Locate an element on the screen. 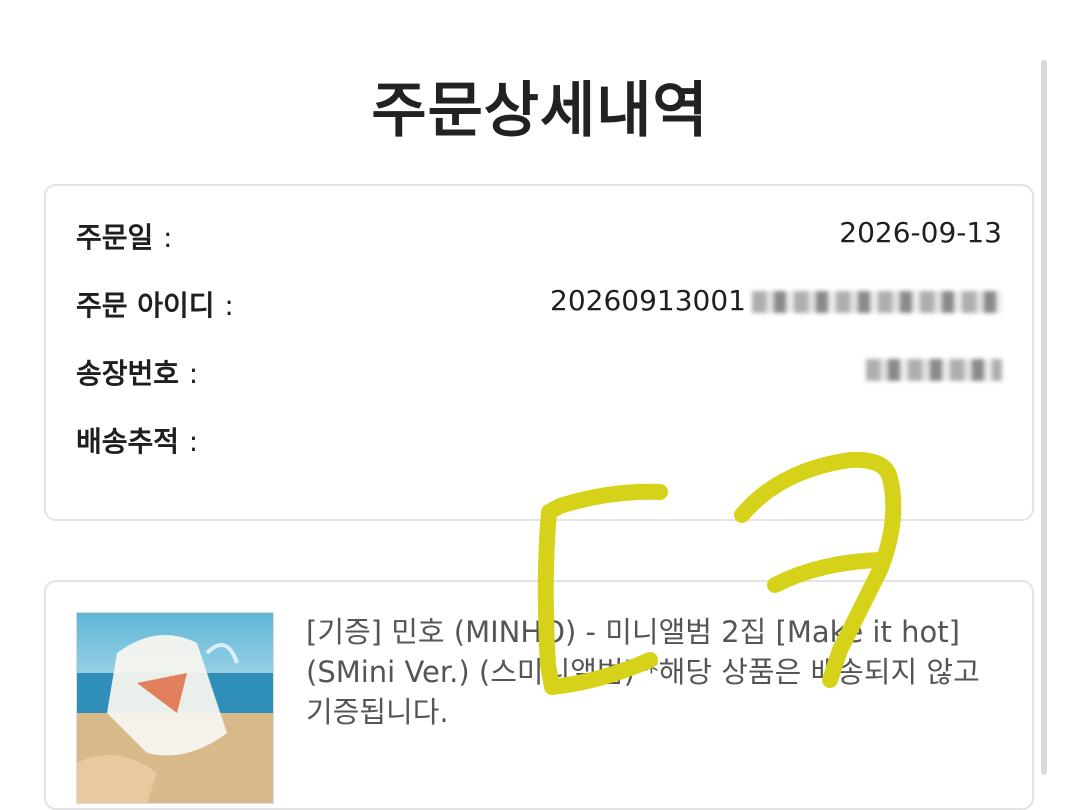  page-title: 주문상세내역 is located at coordinates (540, 111).